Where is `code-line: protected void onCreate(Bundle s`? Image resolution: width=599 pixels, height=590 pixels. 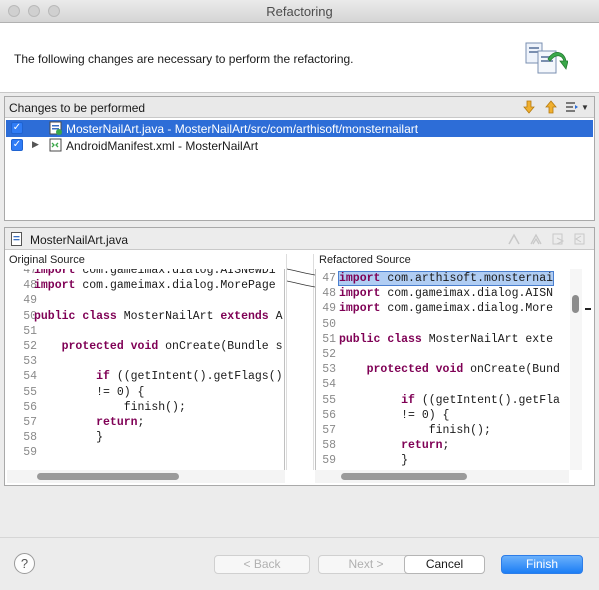
code-line: protected void onCreate(Bundle s is located at coordinates (172, 346).